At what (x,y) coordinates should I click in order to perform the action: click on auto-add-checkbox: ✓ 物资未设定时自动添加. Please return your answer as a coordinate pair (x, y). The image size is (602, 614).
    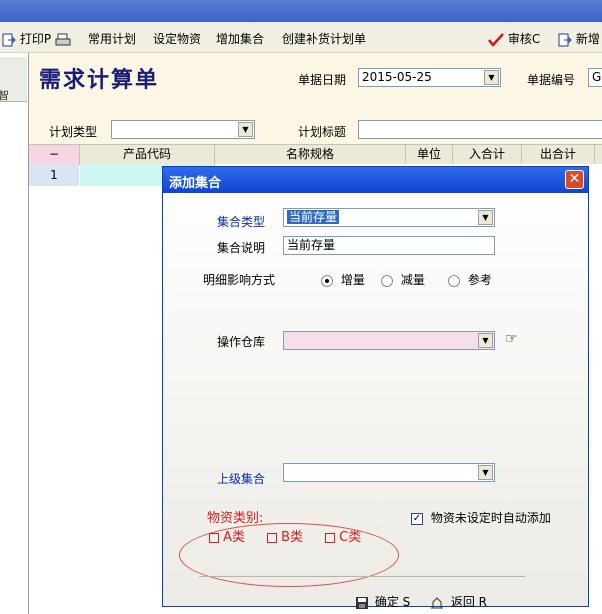
    Looking at the image, I should click on (481, 517).